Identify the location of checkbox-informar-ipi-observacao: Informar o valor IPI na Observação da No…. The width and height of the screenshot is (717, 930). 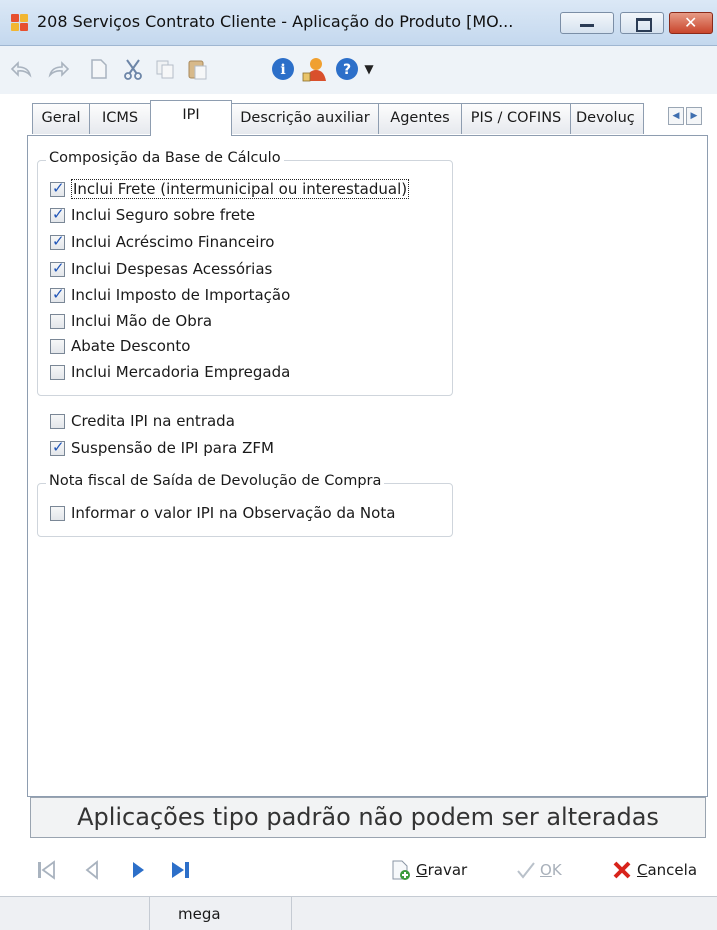
(222, 513).